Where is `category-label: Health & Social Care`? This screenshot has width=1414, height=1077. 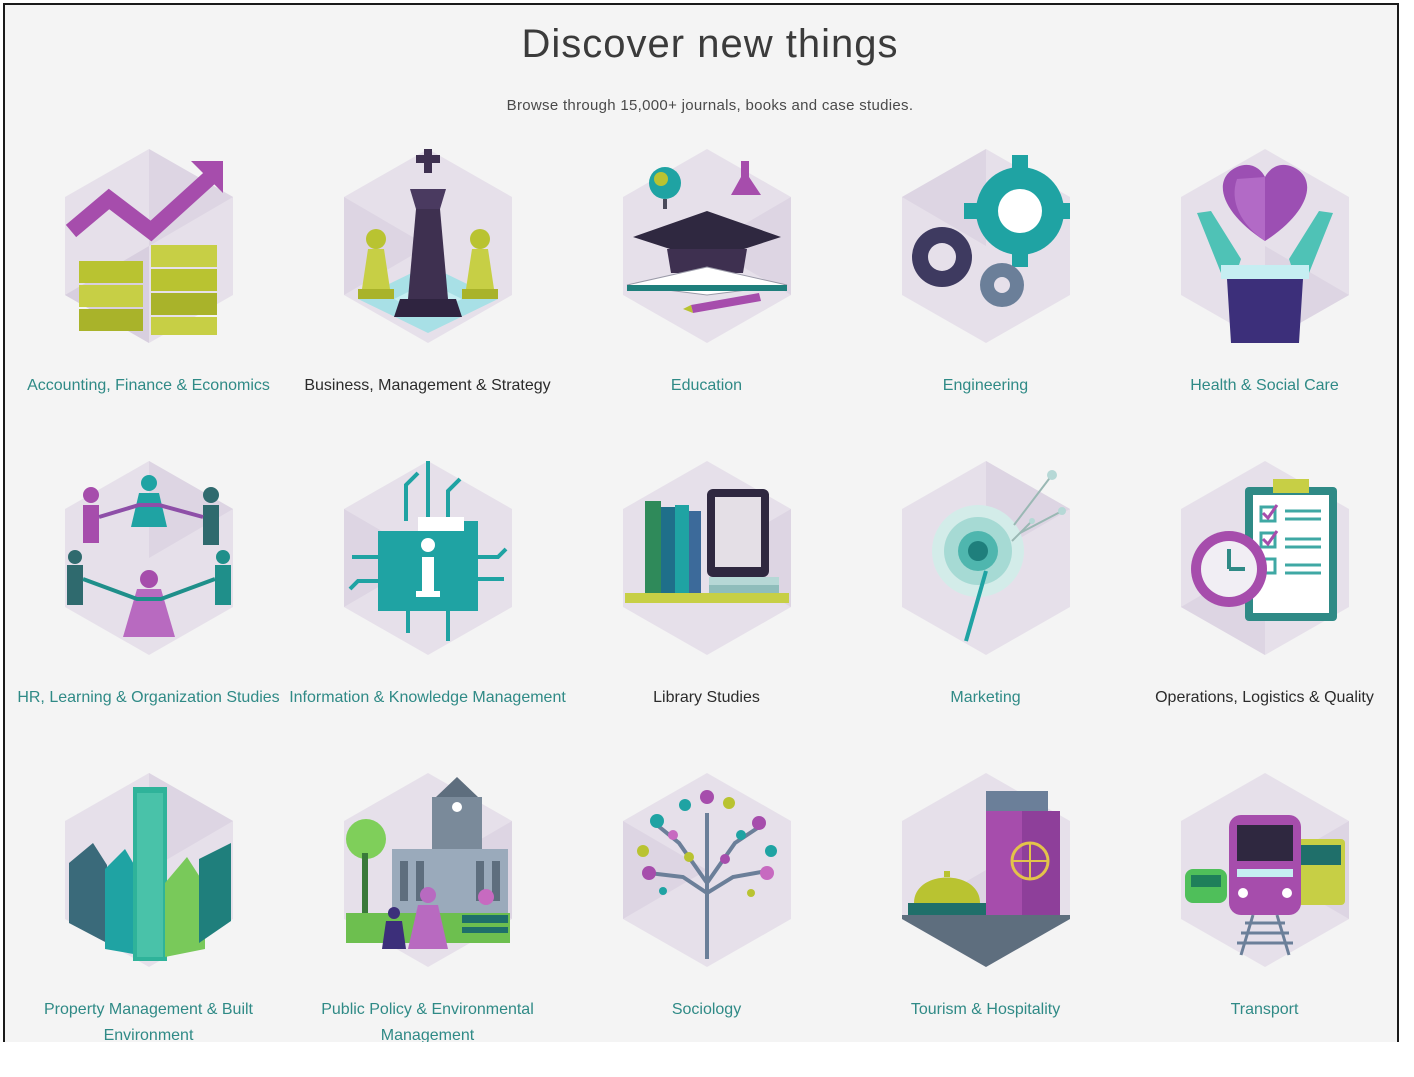 category-label: Health & Social Care is located at coordinates (1264, 385).